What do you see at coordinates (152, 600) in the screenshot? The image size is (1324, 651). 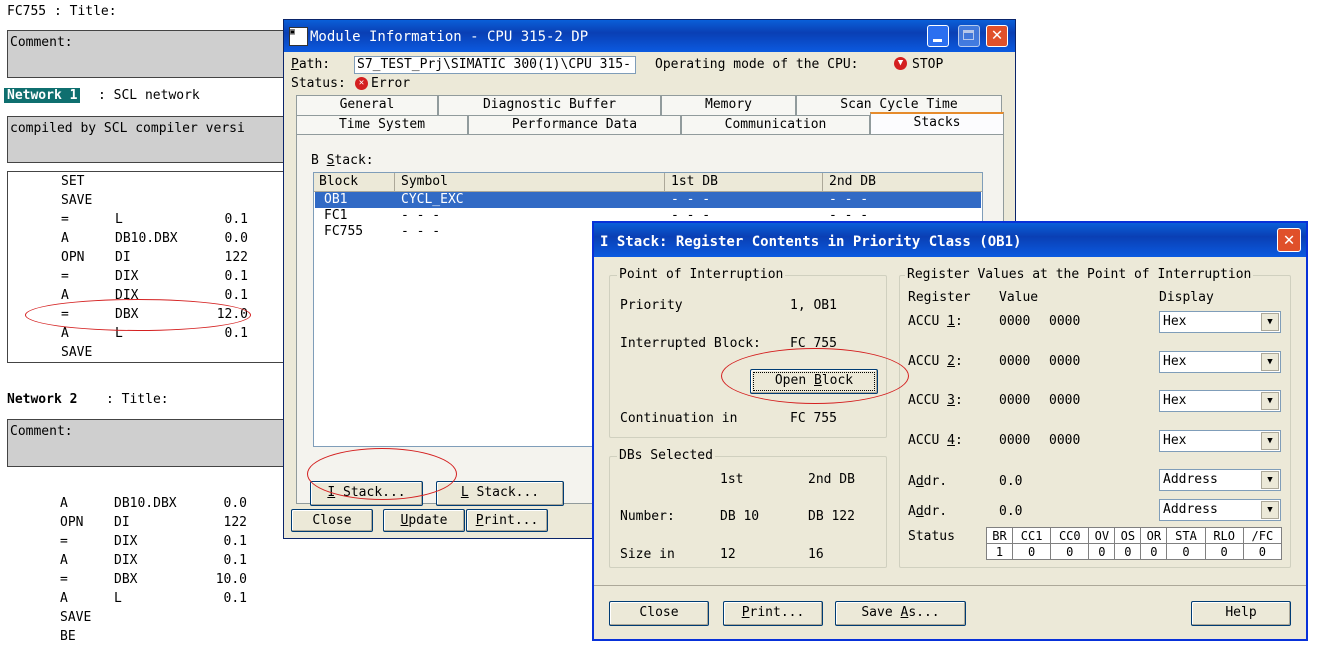 I see `code-line: A L 0.1` at bounding box center [152, 600].